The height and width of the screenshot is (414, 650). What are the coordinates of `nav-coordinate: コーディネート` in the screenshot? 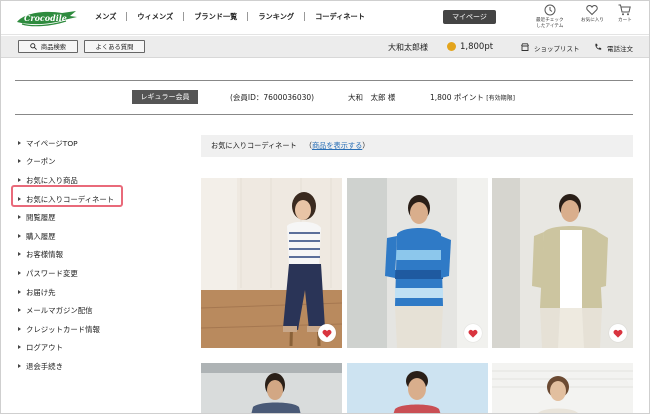 It's located at (340, 16).